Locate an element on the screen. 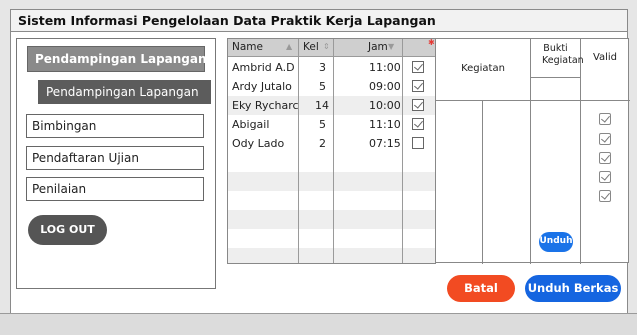 Image resolution: width=637 pixels, height=335 pixels. cell-jam: 09:00 is located at coordinates (385, 86).